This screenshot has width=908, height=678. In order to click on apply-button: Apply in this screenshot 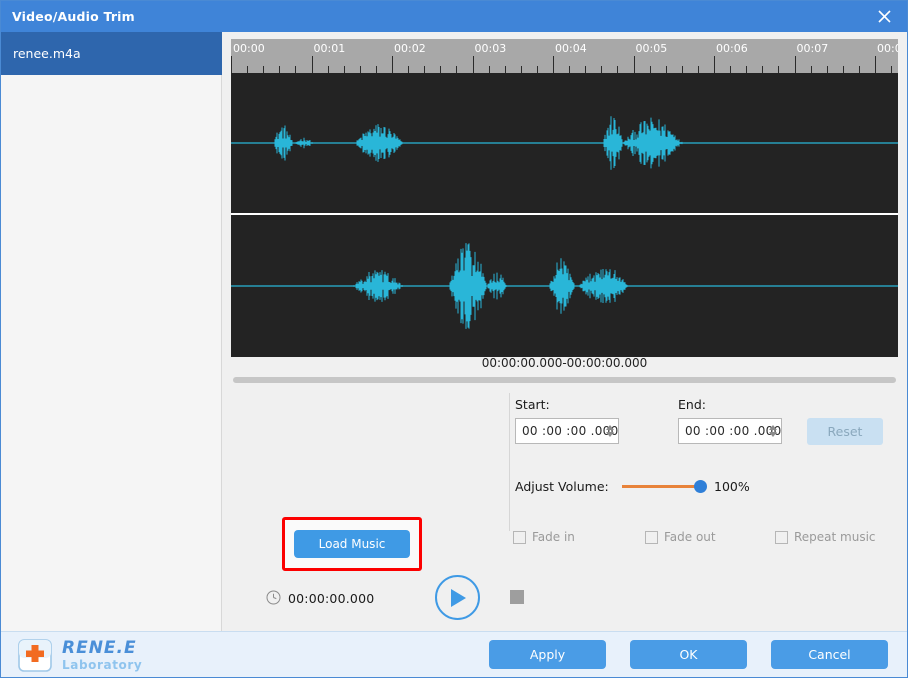, I will do `click(547, 654)`.